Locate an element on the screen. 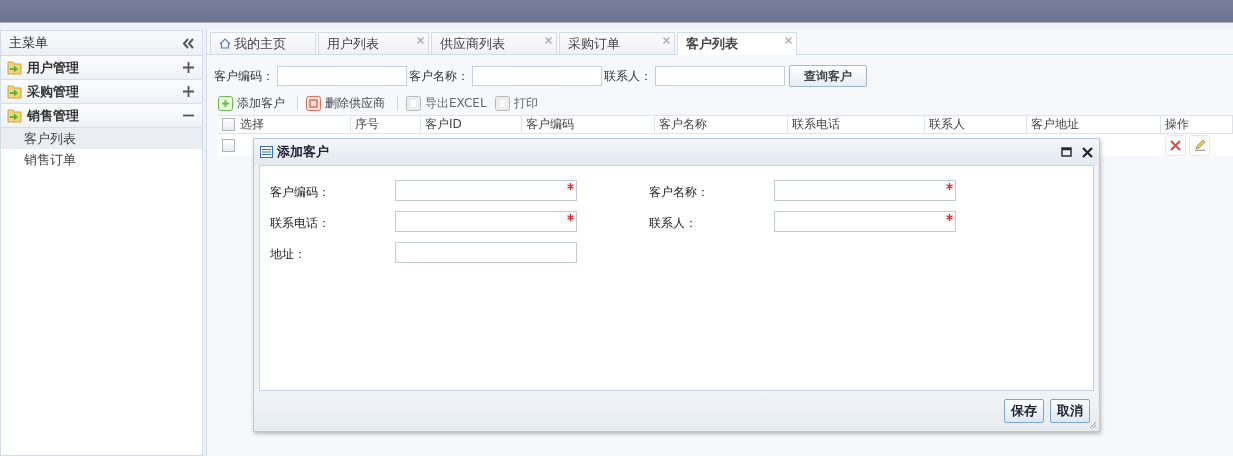 This screenshot has width=1233, height=456. tab: 我的主页 is located at coordinates (263, 43).